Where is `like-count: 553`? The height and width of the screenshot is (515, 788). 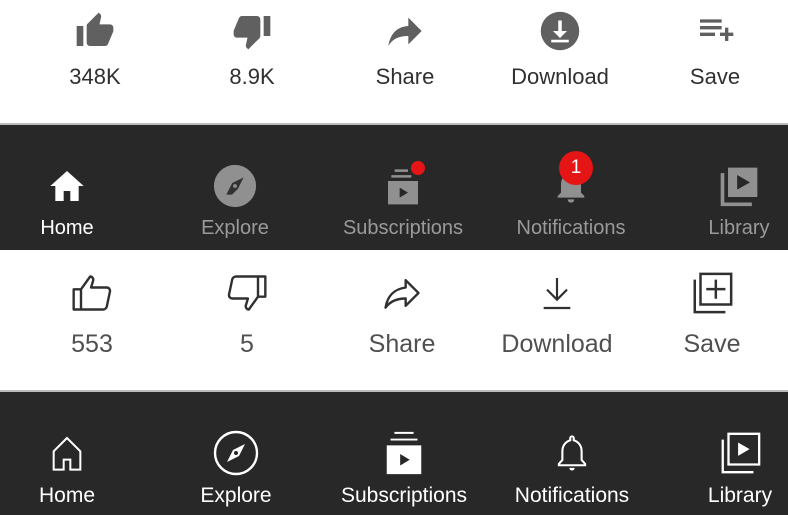 like-count: 553 is located at coordinates (92, 344).